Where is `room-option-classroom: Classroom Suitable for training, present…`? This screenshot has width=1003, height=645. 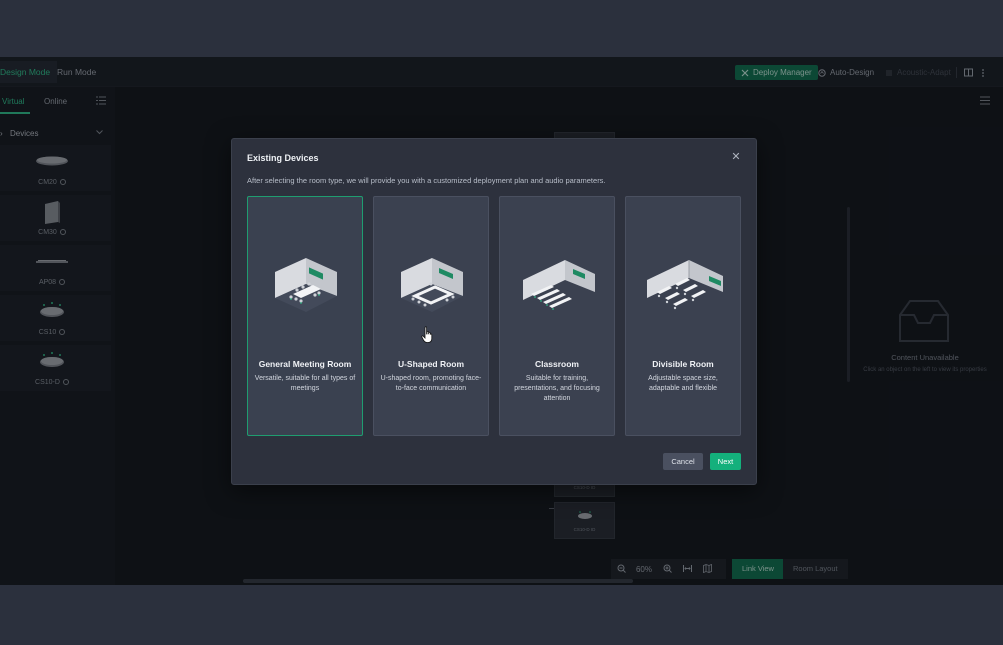
room-option-classroom: Classroom Suitable for training, present… is located at coordinates (557, 316).